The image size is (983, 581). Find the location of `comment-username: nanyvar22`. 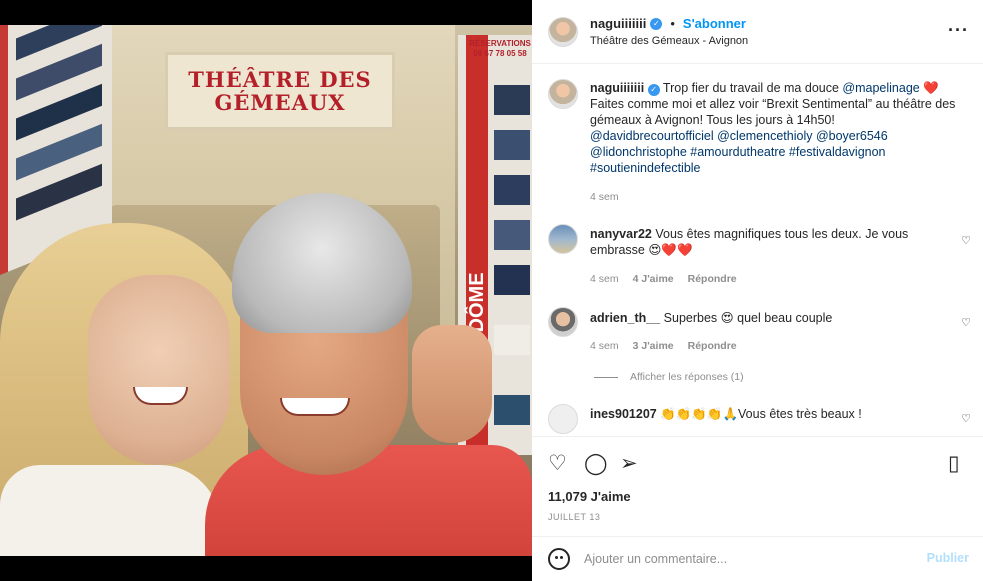

comment-username: nanyvar22 is located at coordinates (621, 234).